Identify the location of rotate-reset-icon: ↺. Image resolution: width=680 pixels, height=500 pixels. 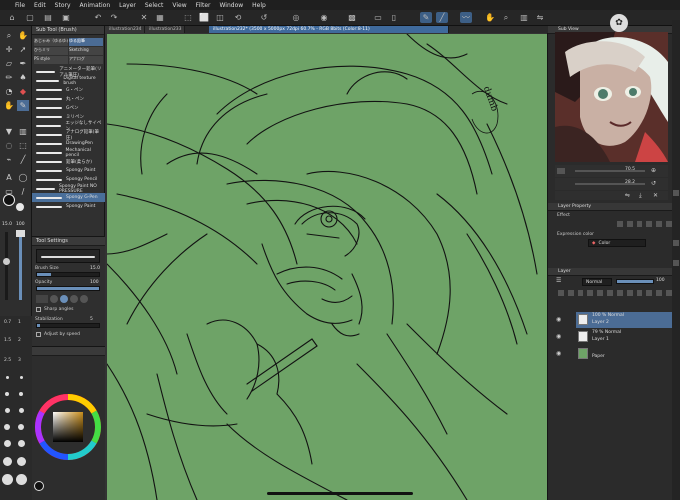
(653, 183).